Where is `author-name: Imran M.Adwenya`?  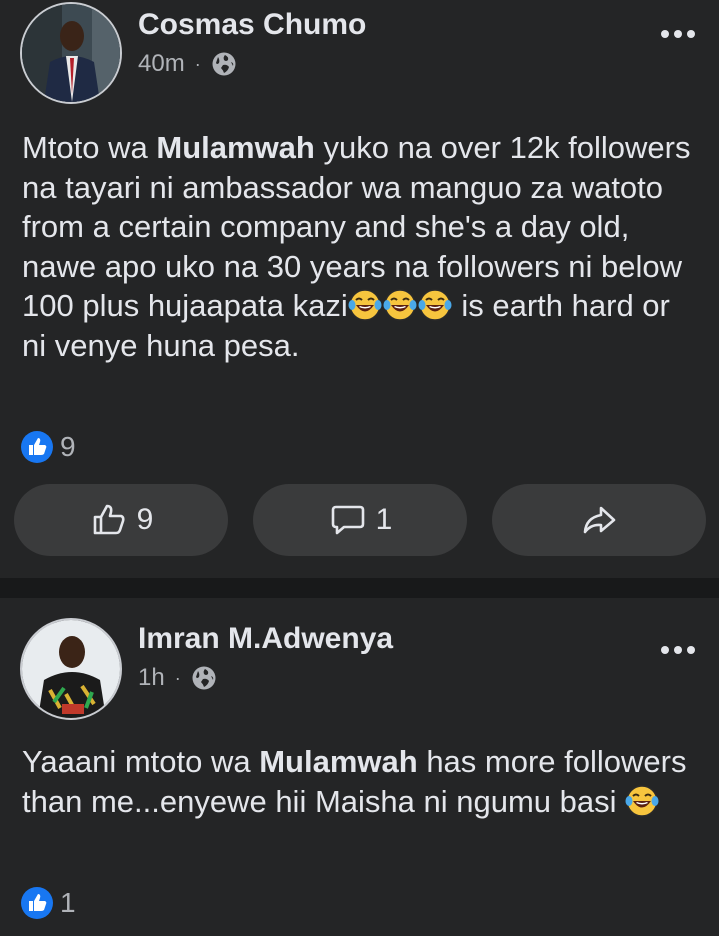
author-name: Imran M.Adwenya is located at coordinates (265, 639).